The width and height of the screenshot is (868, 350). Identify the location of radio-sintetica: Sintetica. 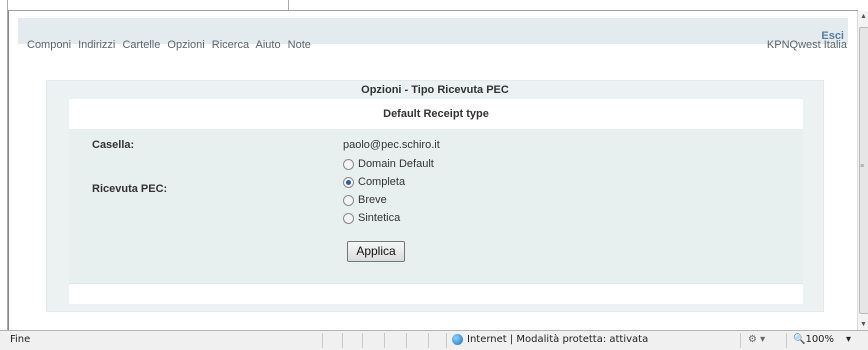
(371, 218).